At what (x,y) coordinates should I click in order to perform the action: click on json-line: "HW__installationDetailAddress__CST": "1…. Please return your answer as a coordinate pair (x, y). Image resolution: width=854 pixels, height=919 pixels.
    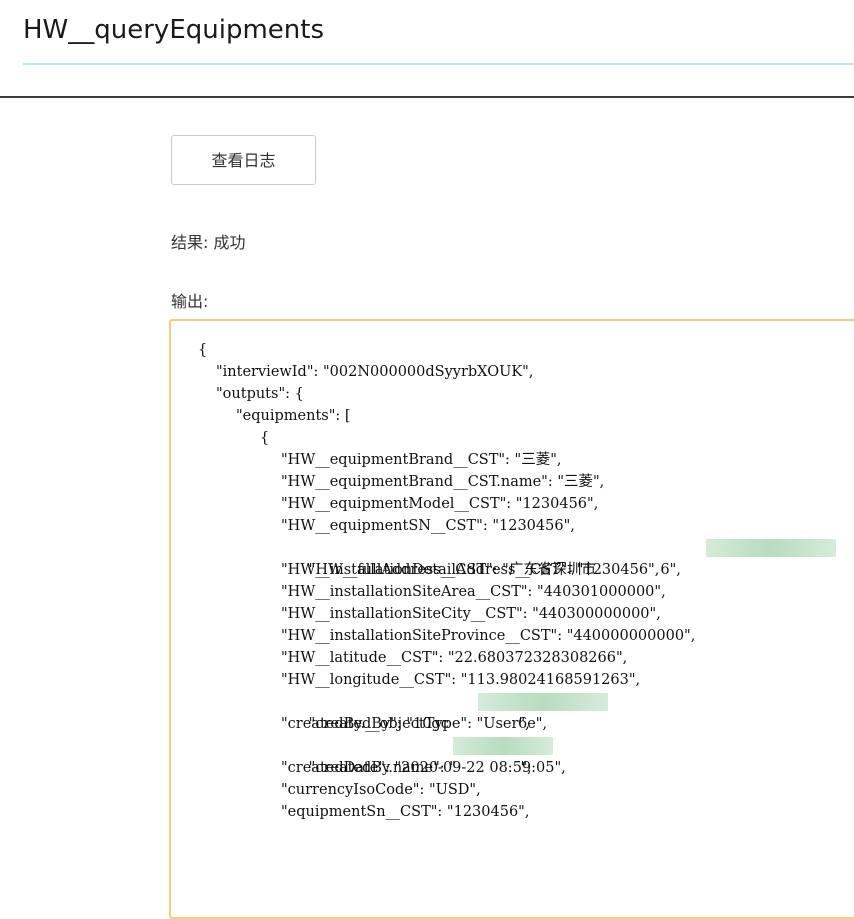
    Looking at the image, I should click on (470, 570).